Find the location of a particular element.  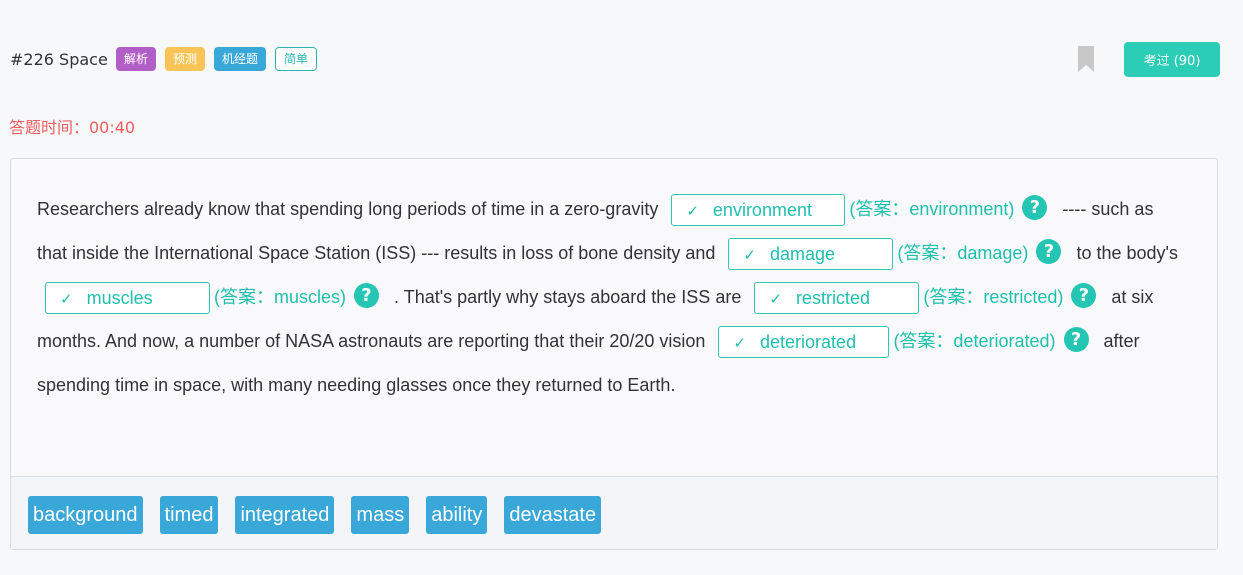

word-chip: ability is located at coordinates (457, 515).